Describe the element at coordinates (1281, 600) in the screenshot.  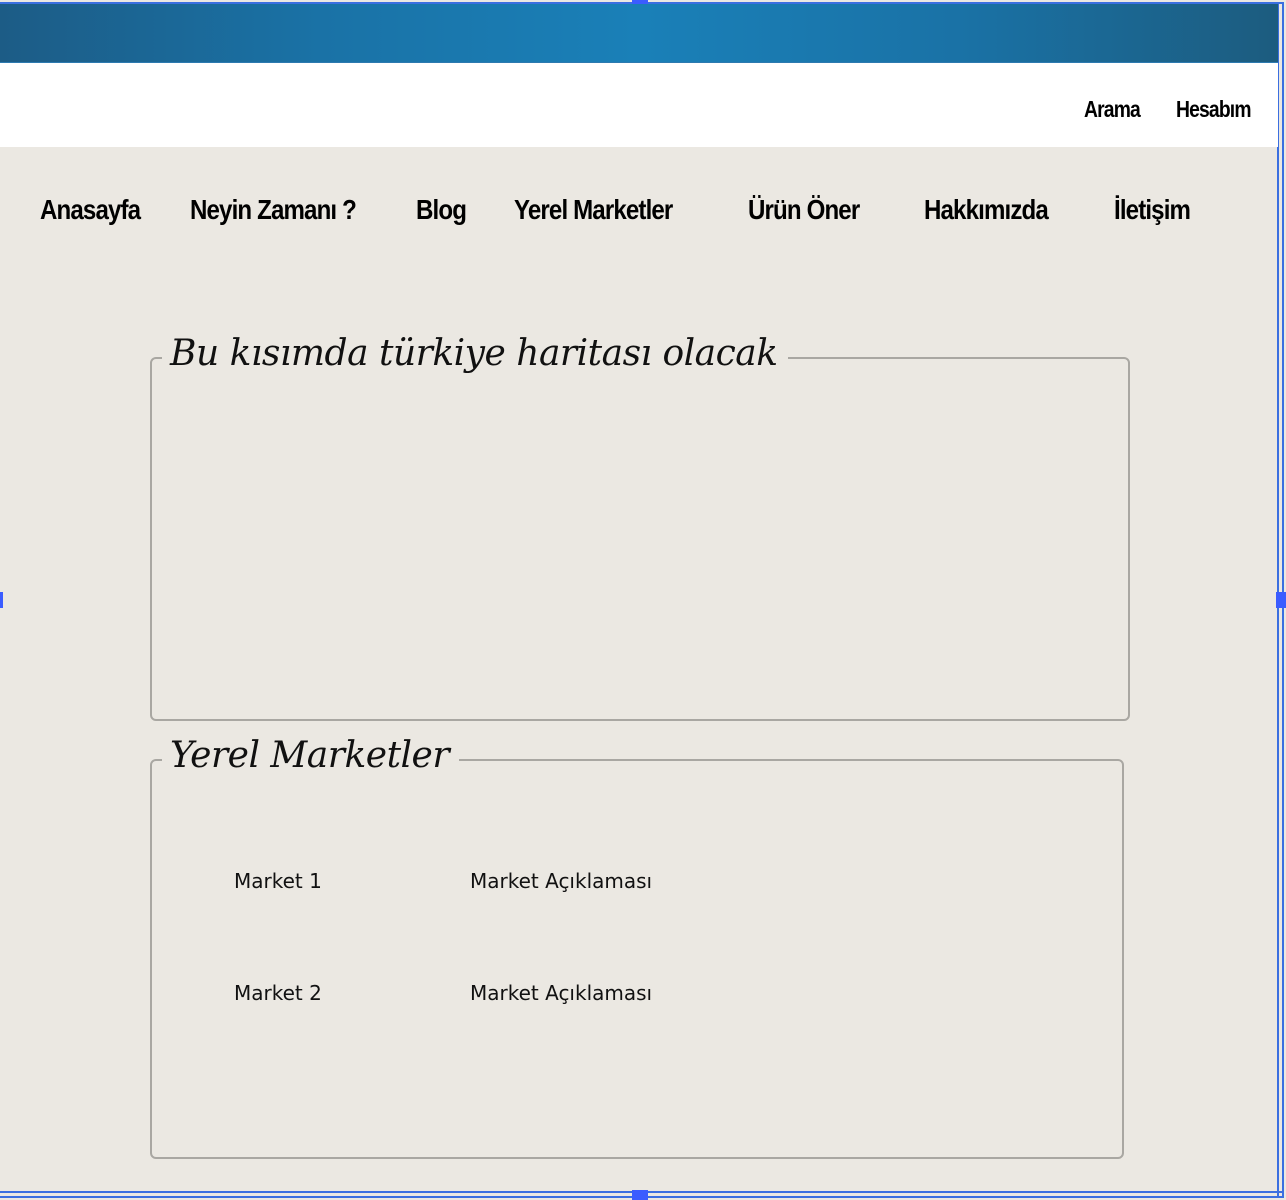
I see `resize-handle-right` at that location.